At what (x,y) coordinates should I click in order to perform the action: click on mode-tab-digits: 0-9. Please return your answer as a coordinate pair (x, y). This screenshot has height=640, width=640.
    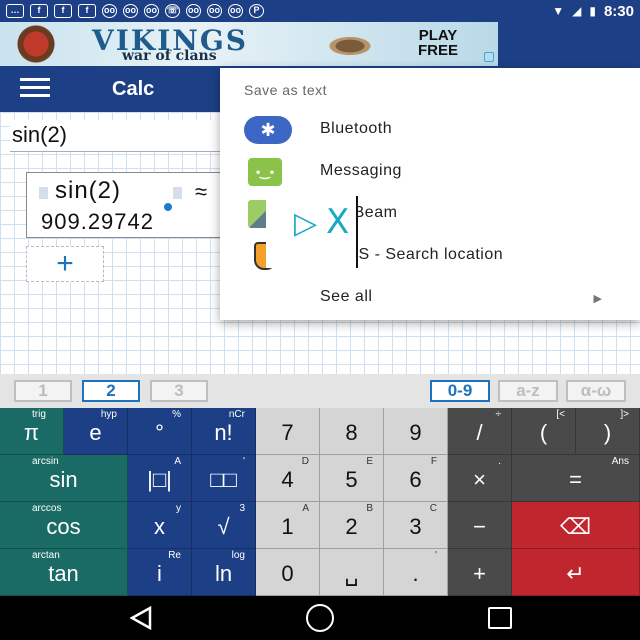
    Looking at the image, I should click on (460, 391).